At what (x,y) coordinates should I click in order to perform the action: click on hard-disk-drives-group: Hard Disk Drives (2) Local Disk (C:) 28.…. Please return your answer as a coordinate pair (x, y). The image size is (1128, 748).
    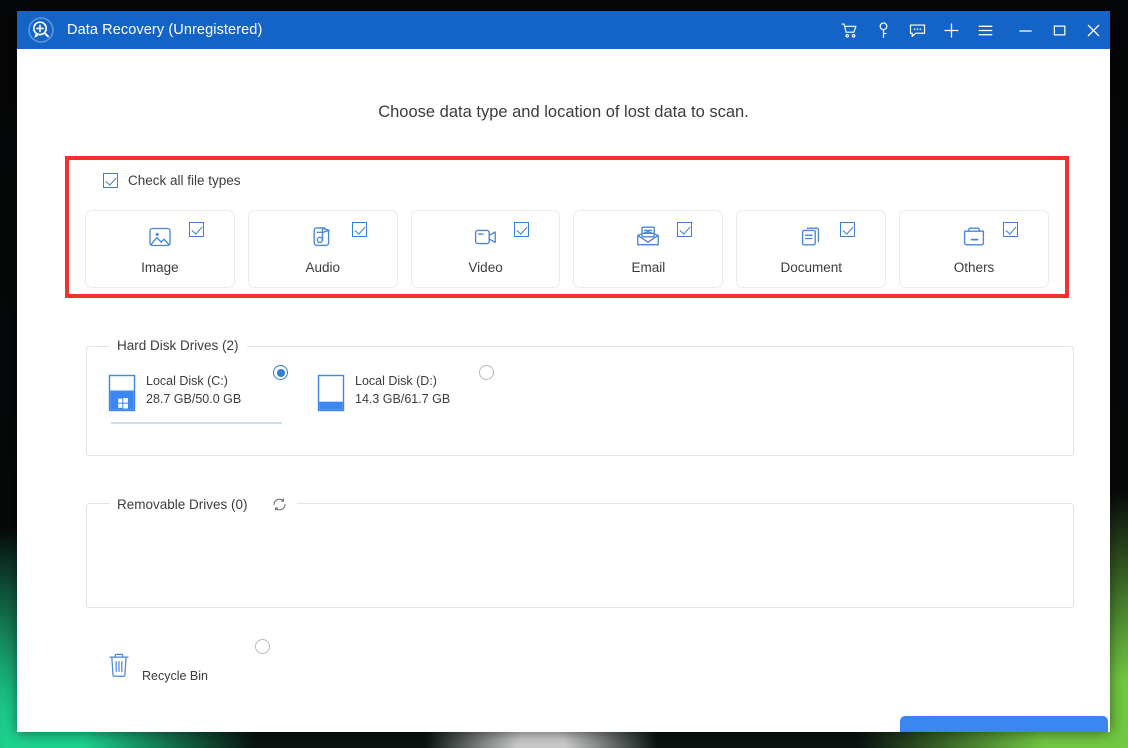
    Looking at the image, I should click on (580, 397).